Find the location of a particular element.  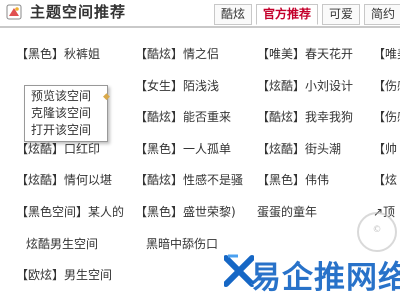

theme-link: 蛋蛋的童年 is located at coordinates (287, 211).